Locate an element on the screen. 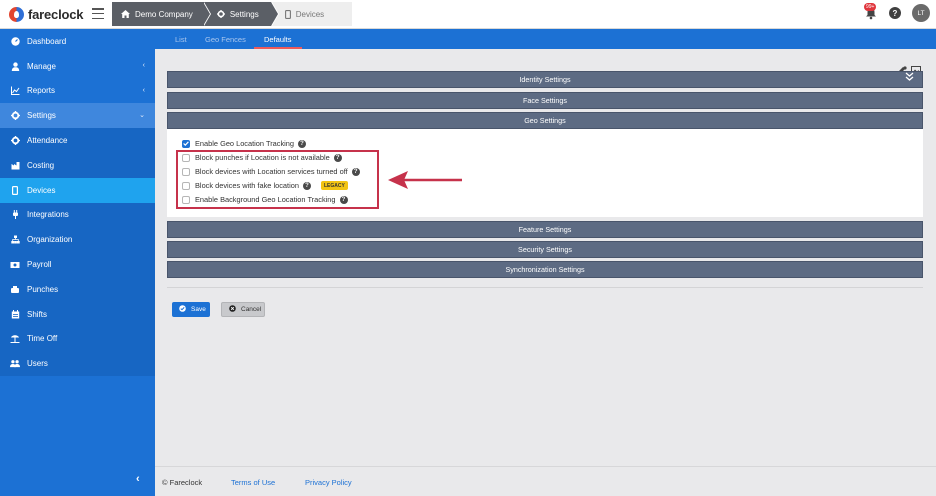 The image size is (936, 496). breadcrumb-devices: Devices is located at coordinates (311, 14).